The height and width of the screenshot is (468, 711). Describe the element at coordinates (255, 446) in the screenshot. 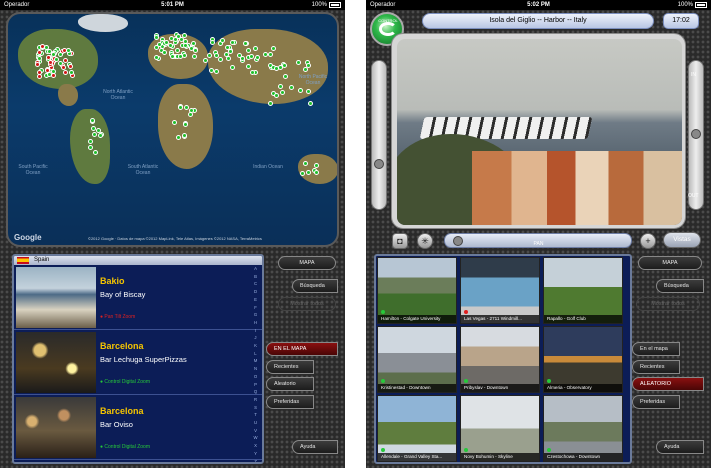

I see `index-letter: X` at that location.